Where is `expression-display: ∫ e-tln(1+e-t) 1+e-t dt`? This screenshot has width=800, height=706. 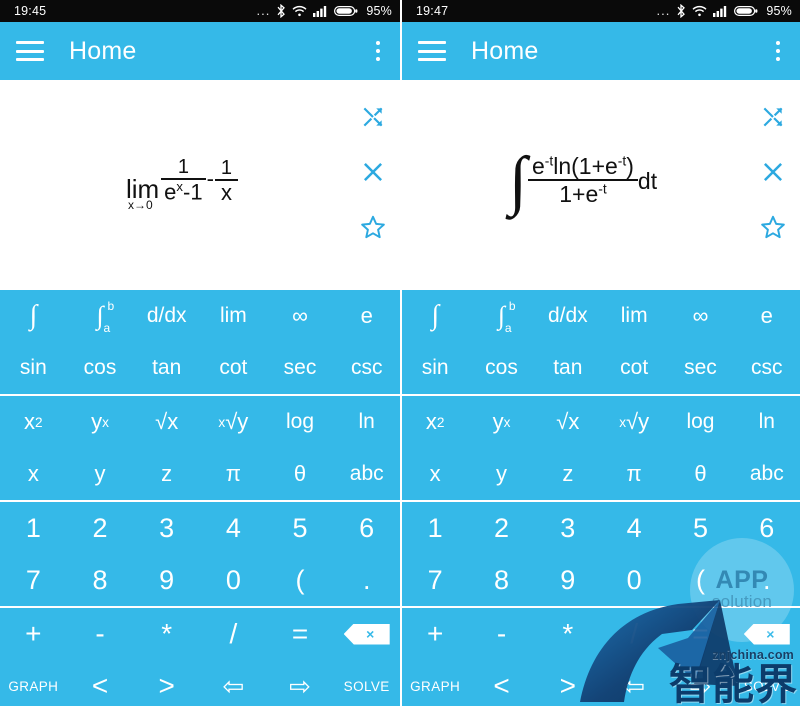
expression-display: ∫ e-tln(1+e-t) 1+e-t dt is located at coordinates (601, 185).